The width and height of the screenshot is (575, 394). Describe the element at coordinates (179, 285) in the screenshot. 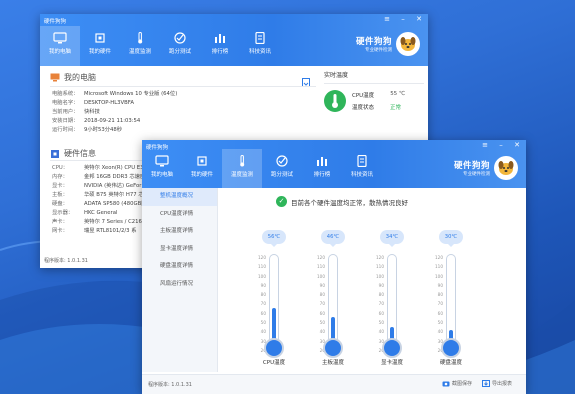

I see `sidebar-item-fan: 风扇运行情况` at that location.